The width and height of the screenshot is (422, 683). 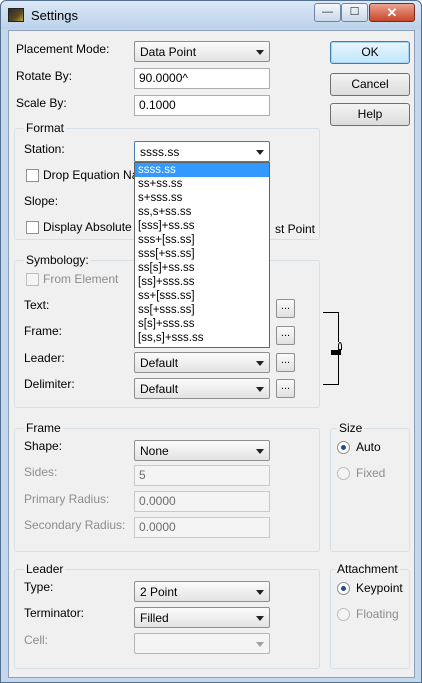 What do you see at coordinates (202, 296) in the screenshot?
I see `station-option: ss+[sss.ss]` at bounding box center [202, 296].